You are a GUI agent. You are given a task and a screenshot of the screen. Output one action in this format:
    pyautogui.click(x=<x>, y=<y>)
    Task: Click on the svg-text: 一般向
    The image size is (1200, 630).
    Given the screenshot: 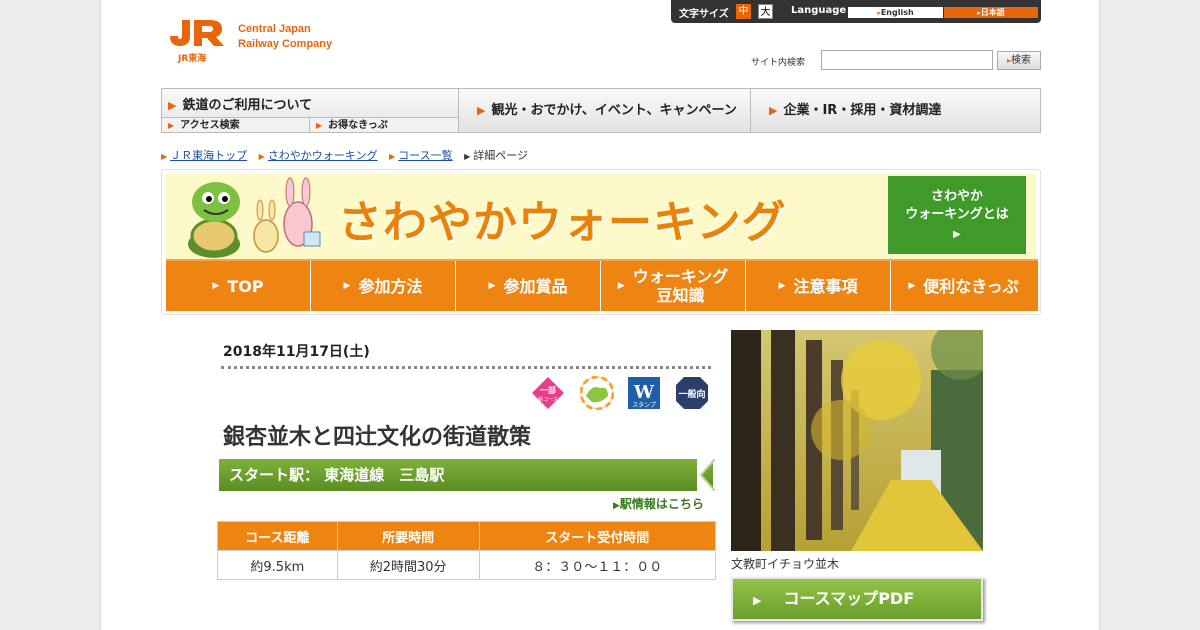 What is the action you would take?
    pyautogui.click(x=691, y=394)
    